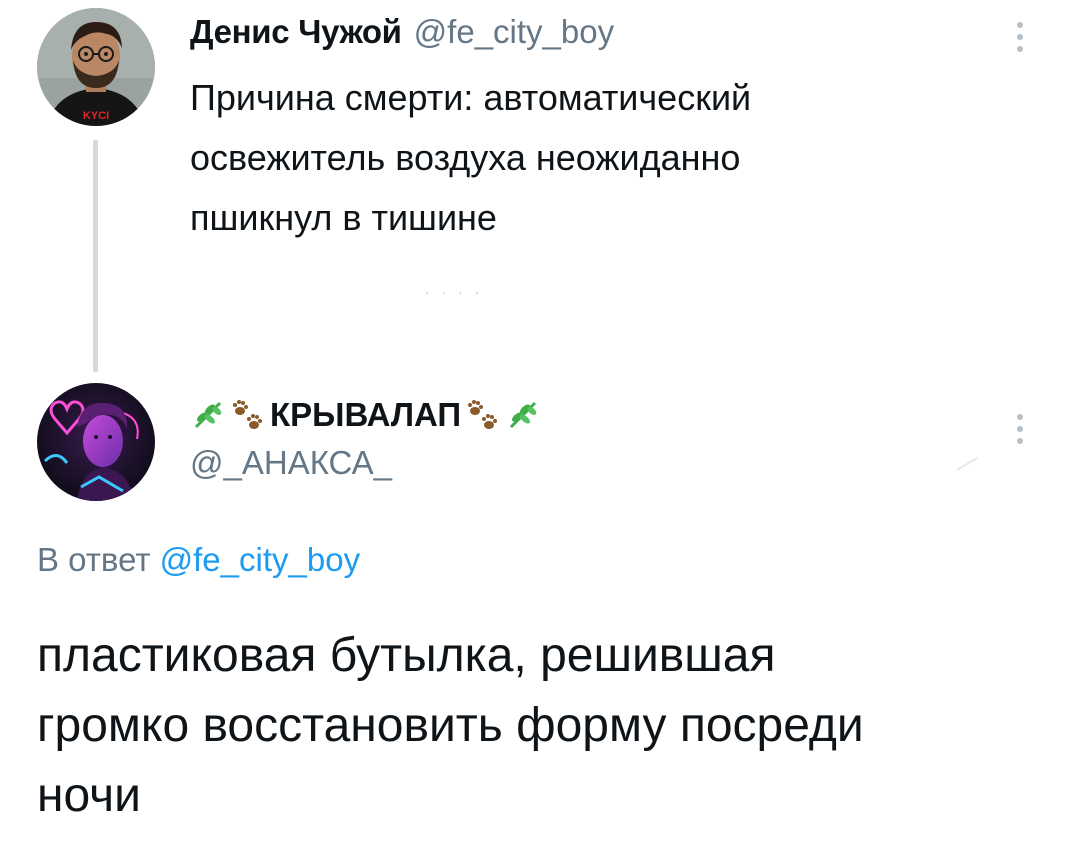 This screenshot has width=1080, height=844. What do you see at coordinates (291, 463) in the screenshot?
I see `author-handle: @_АНАКСА_` at bounding box center [291, 463].